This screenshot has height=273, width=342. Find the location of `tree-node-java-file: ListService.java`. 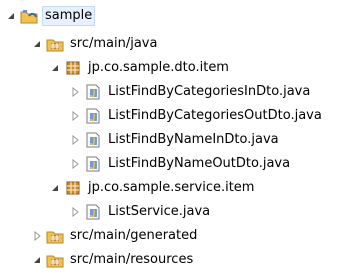

tree-node-java-file: ListService.java is located at coordinates (140, 212).